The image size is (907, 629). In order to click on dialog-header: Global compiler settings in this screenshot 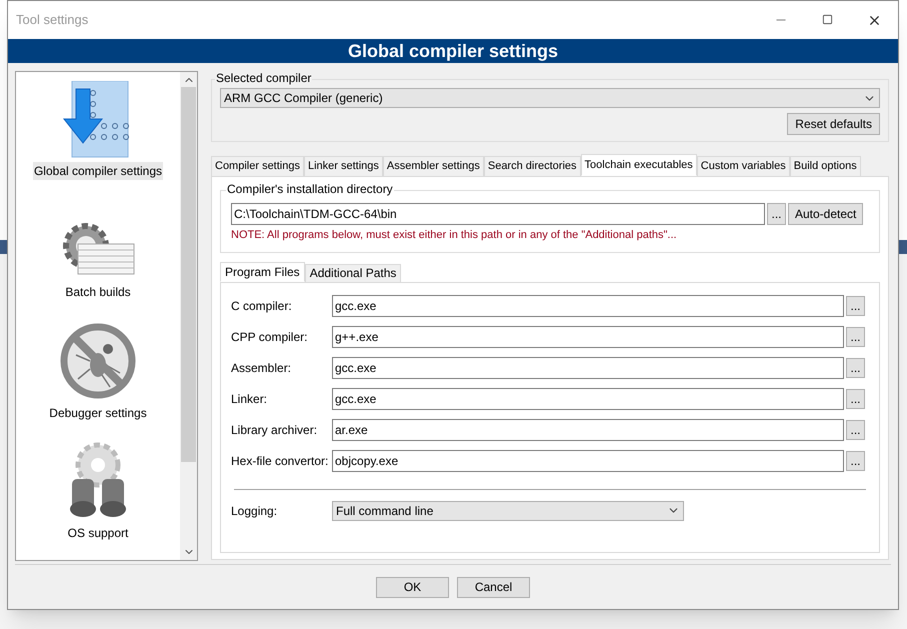, I will do `click(453, 51)`.